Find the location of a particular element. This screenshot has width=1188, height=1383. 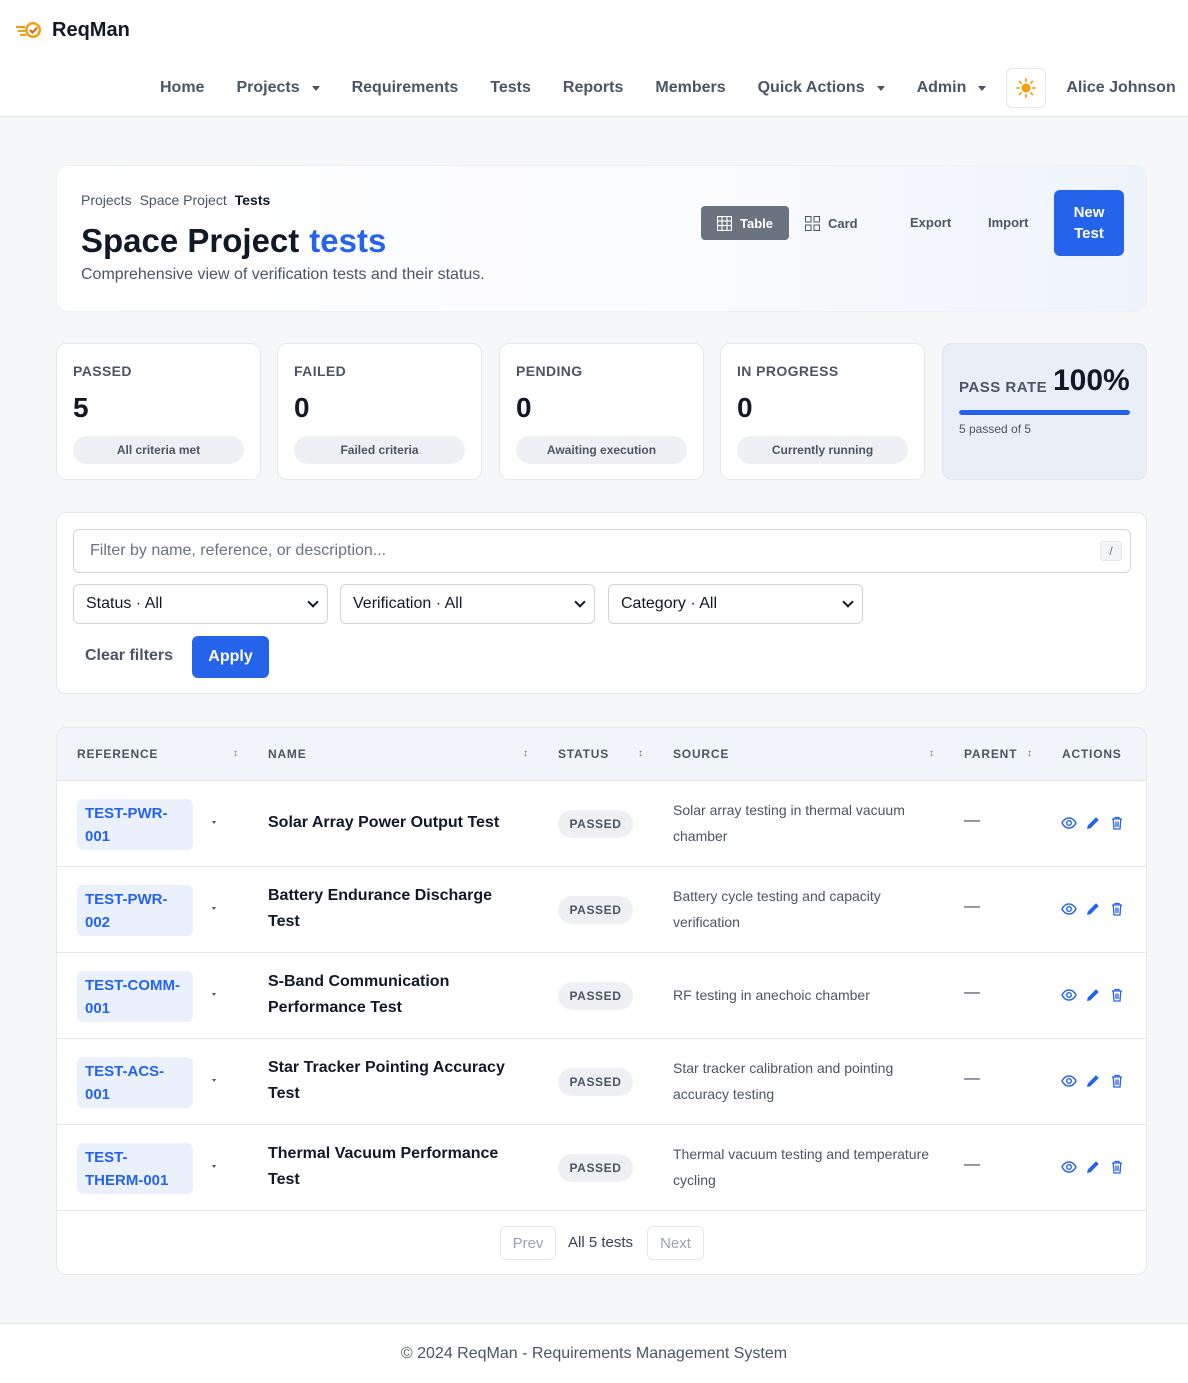

new-test-button: New Test is located at coordinates (1089, 223).